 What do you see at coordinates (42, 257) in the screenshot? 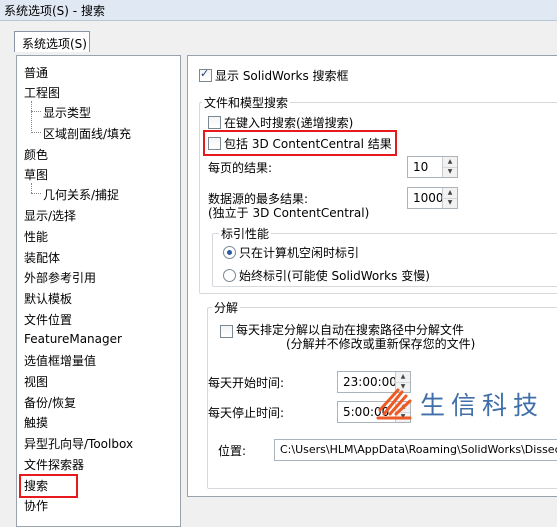
I see `tree-item-assemblies: 装配体` at bounding box center [42, 257].